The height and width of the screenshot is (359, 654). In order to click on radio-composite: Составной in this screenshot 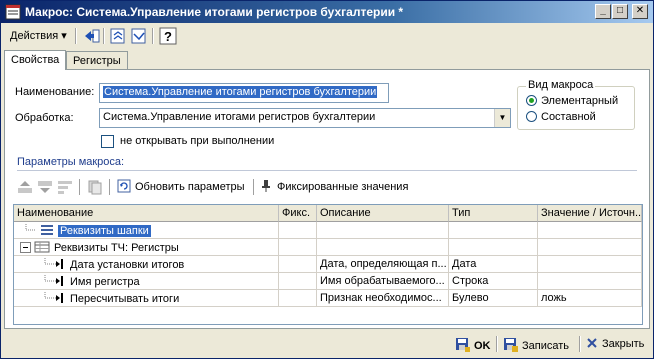, I will do `click(561, 117)`.